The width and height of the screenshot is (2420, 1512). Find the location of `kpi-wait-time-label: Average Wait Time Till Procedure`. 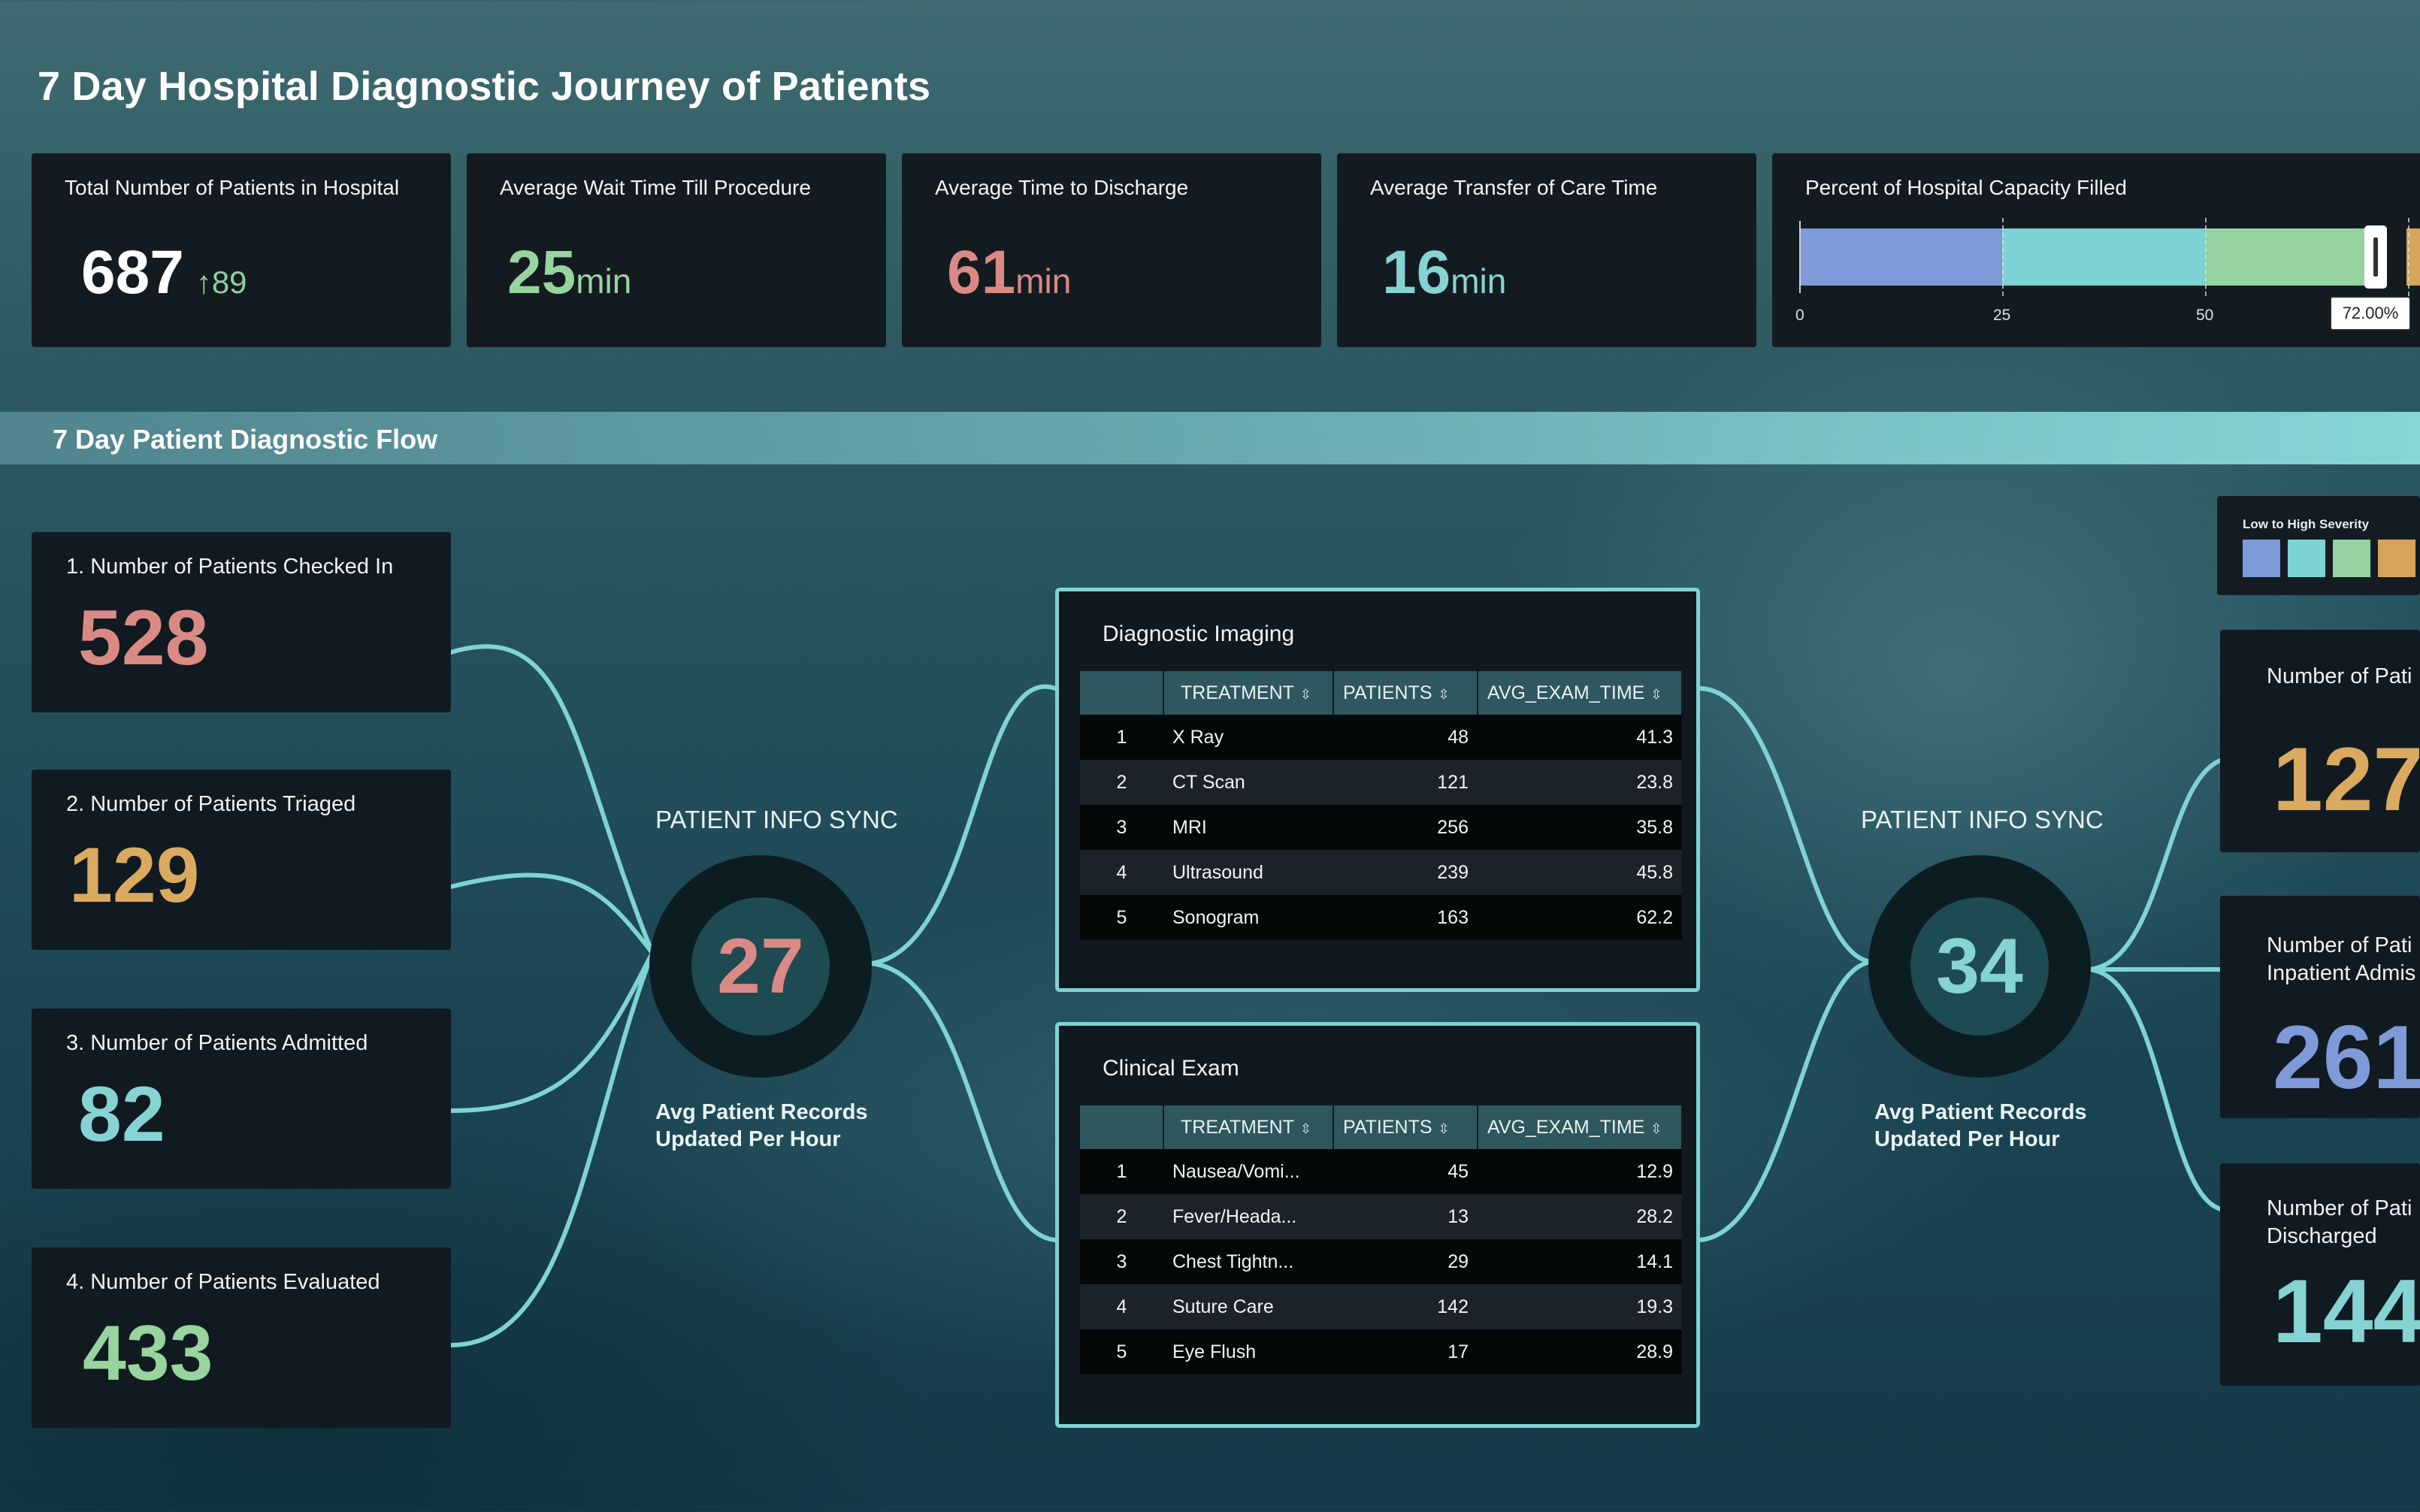

kpi-wait-time-label: Average Wait Time Till Procedure is located at coordinates (655, 187).